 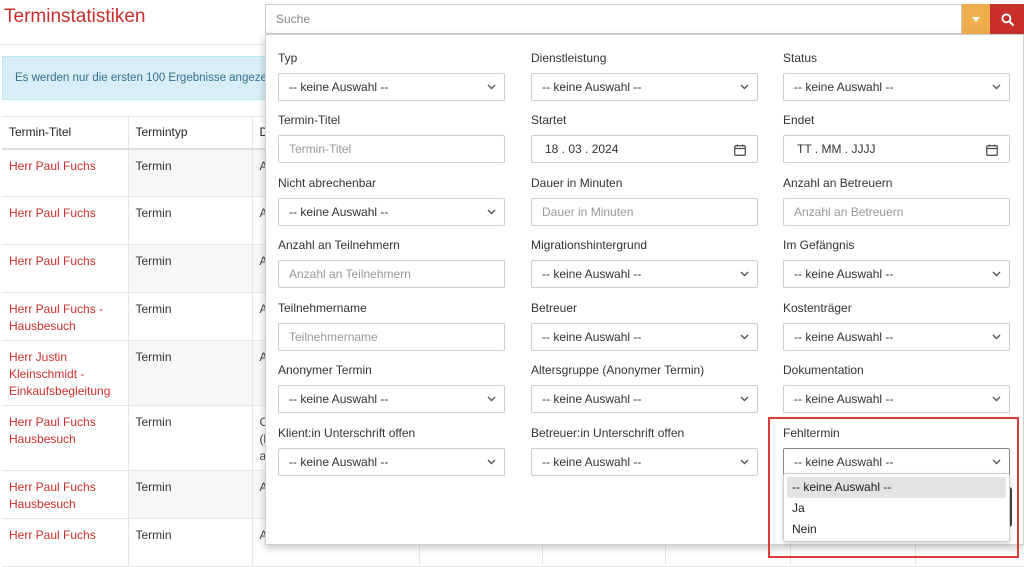 I want to click on filter-status-select: -- keine Auswahl --, so click(x=896, y=87).